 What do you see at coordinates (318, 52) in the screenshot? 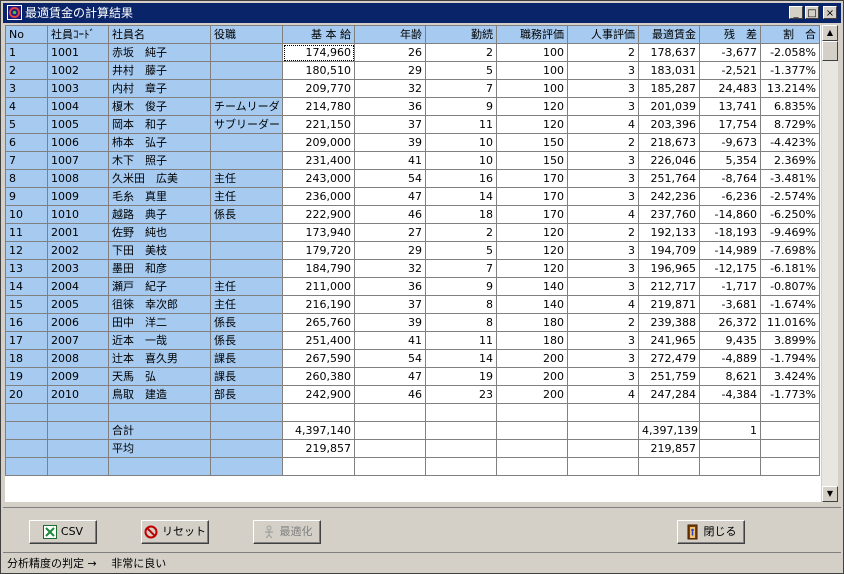
I see `cell-base-salary: 174,960` at bounding box center [318, 52].